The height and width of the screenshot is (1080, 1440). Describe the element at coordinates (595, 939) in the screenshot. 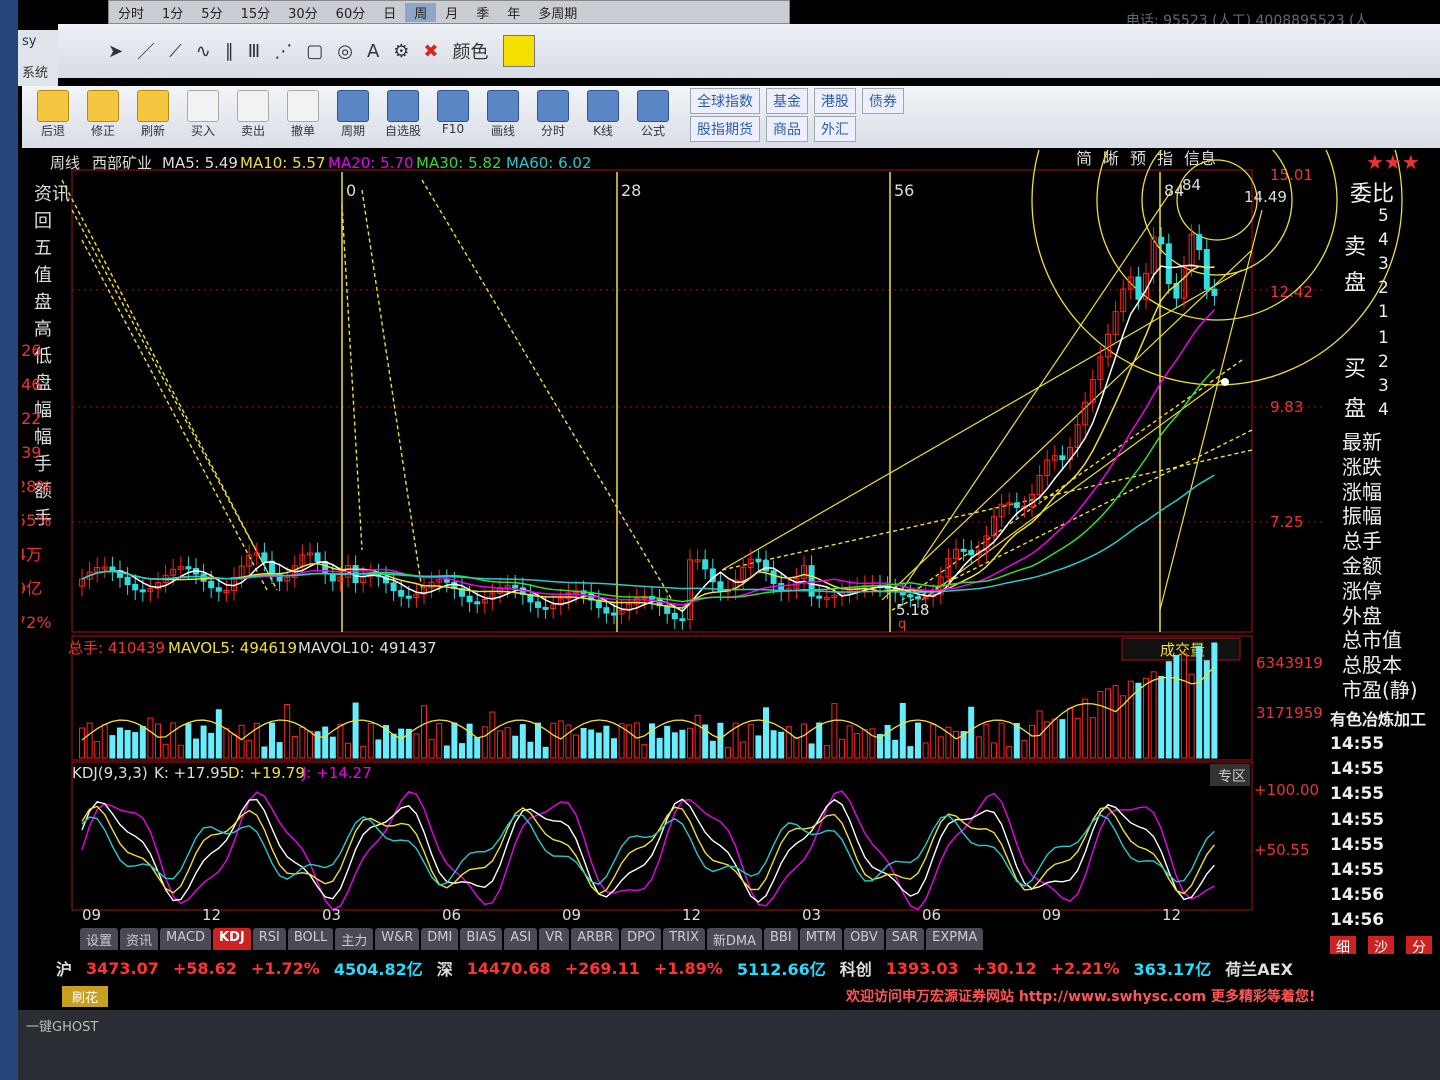

I see `tab-12: ARBR` at that location.